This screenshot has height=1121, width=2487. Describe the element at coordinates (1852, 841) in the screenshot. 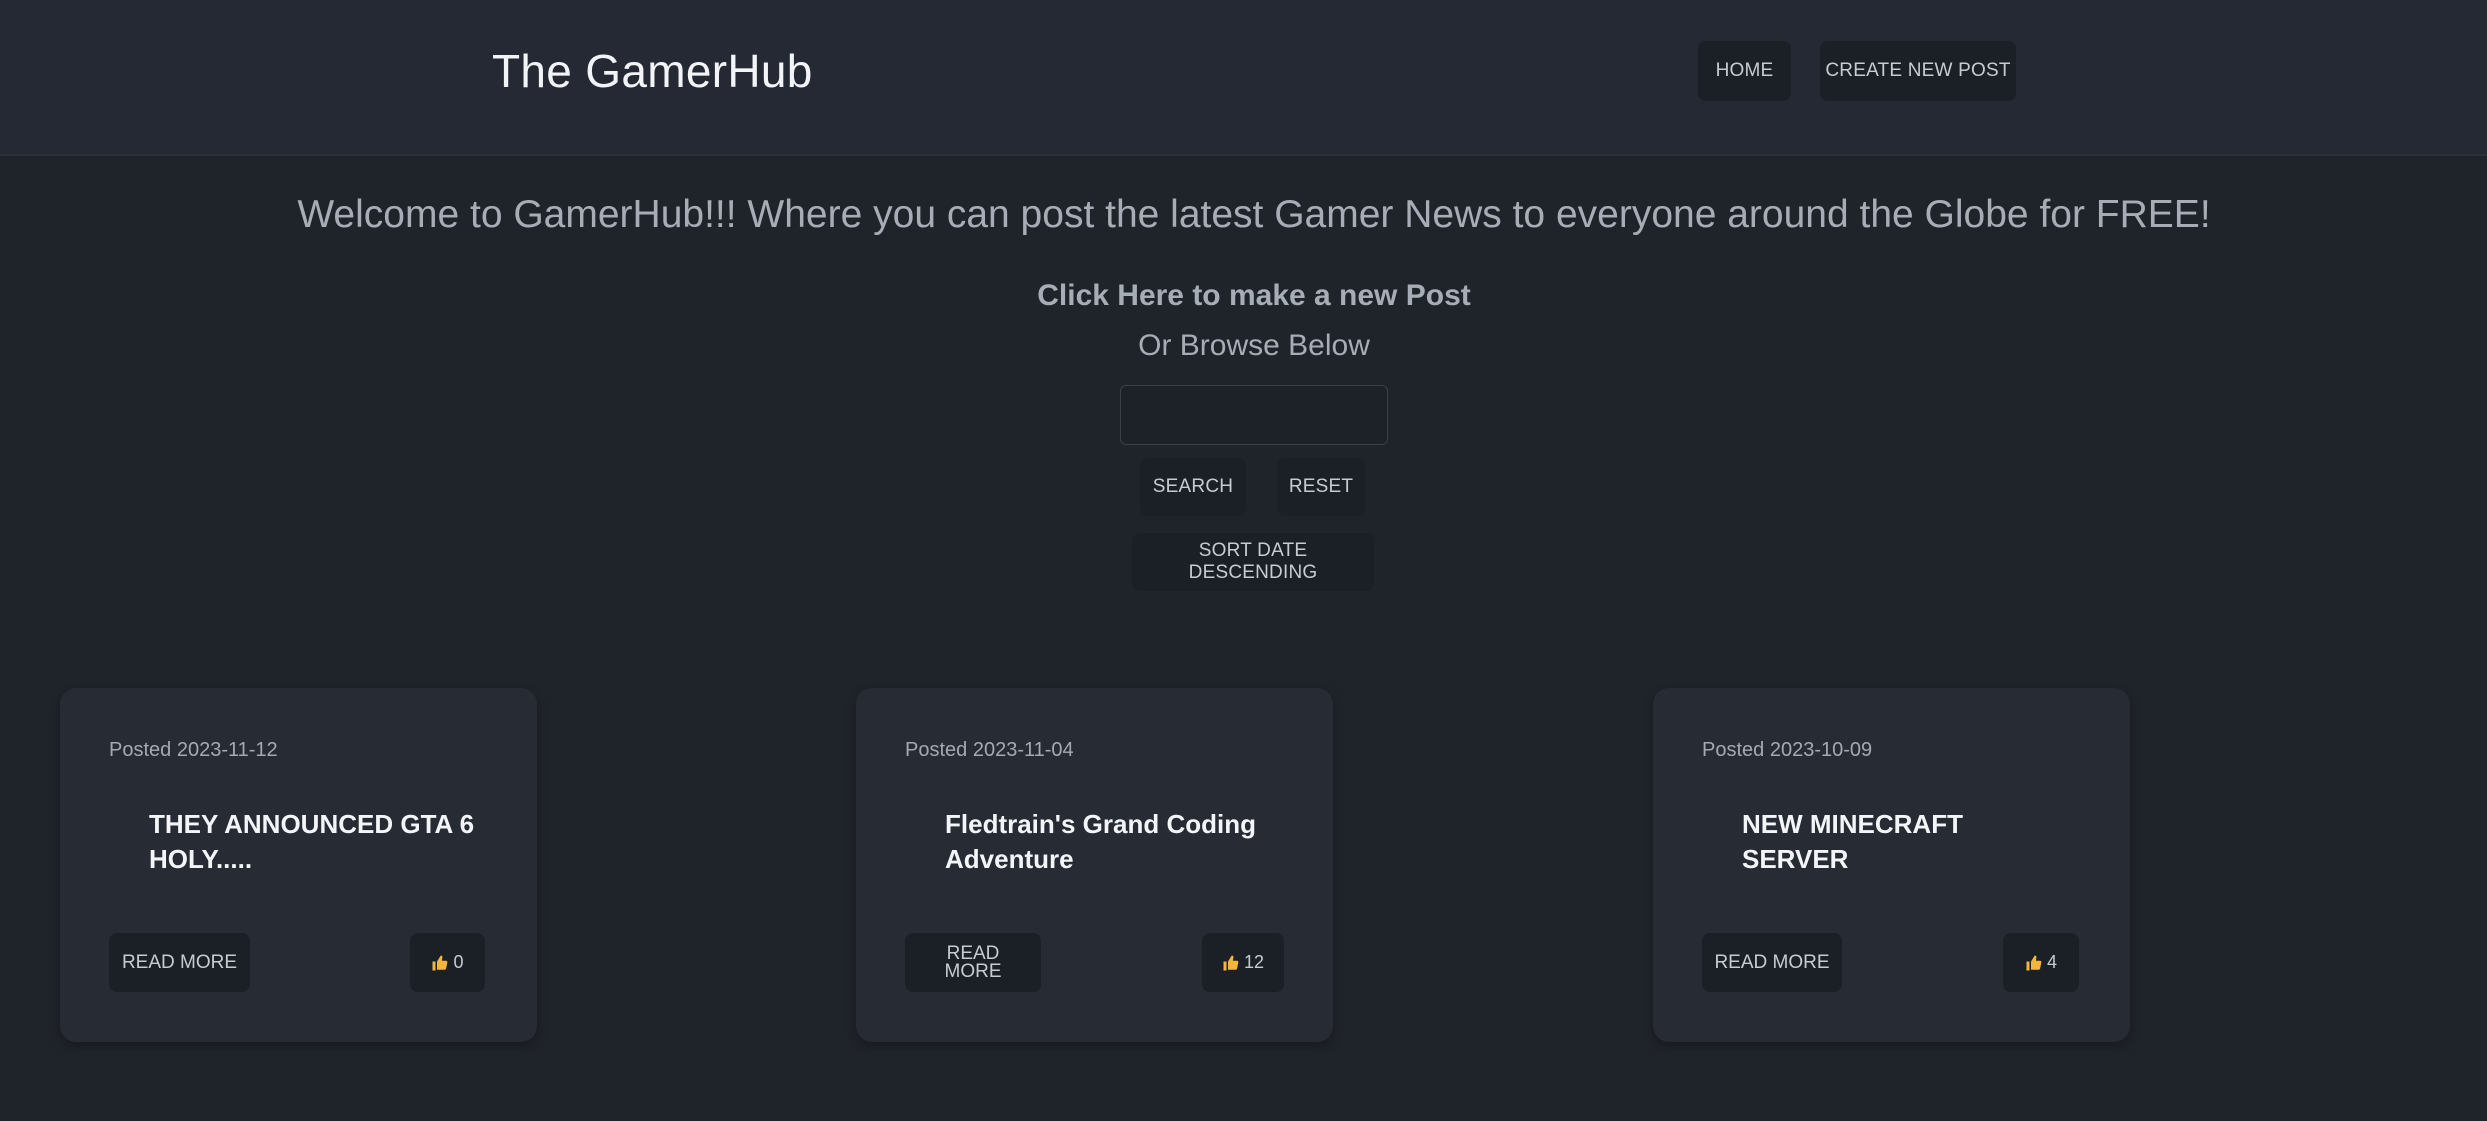

I see `post-title: NEW MINECRAFT SERVER` at that location.